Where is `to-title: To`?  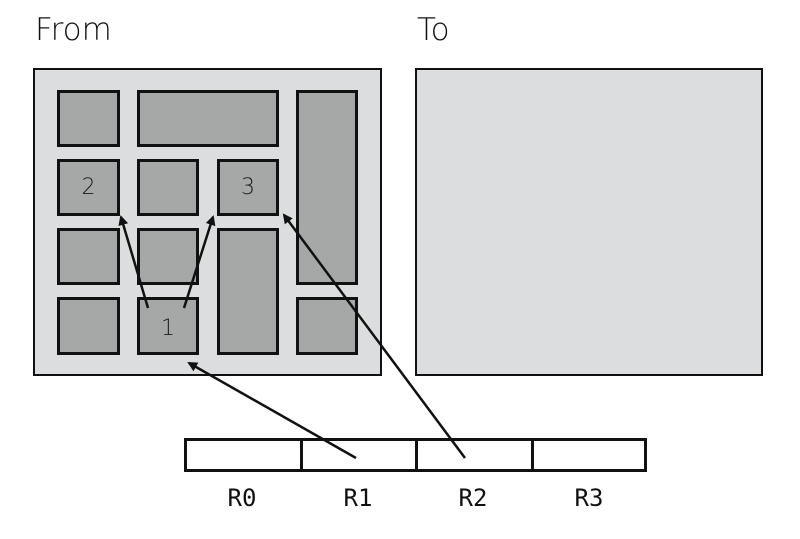
to-title: To is located at coordinates (433, 30).